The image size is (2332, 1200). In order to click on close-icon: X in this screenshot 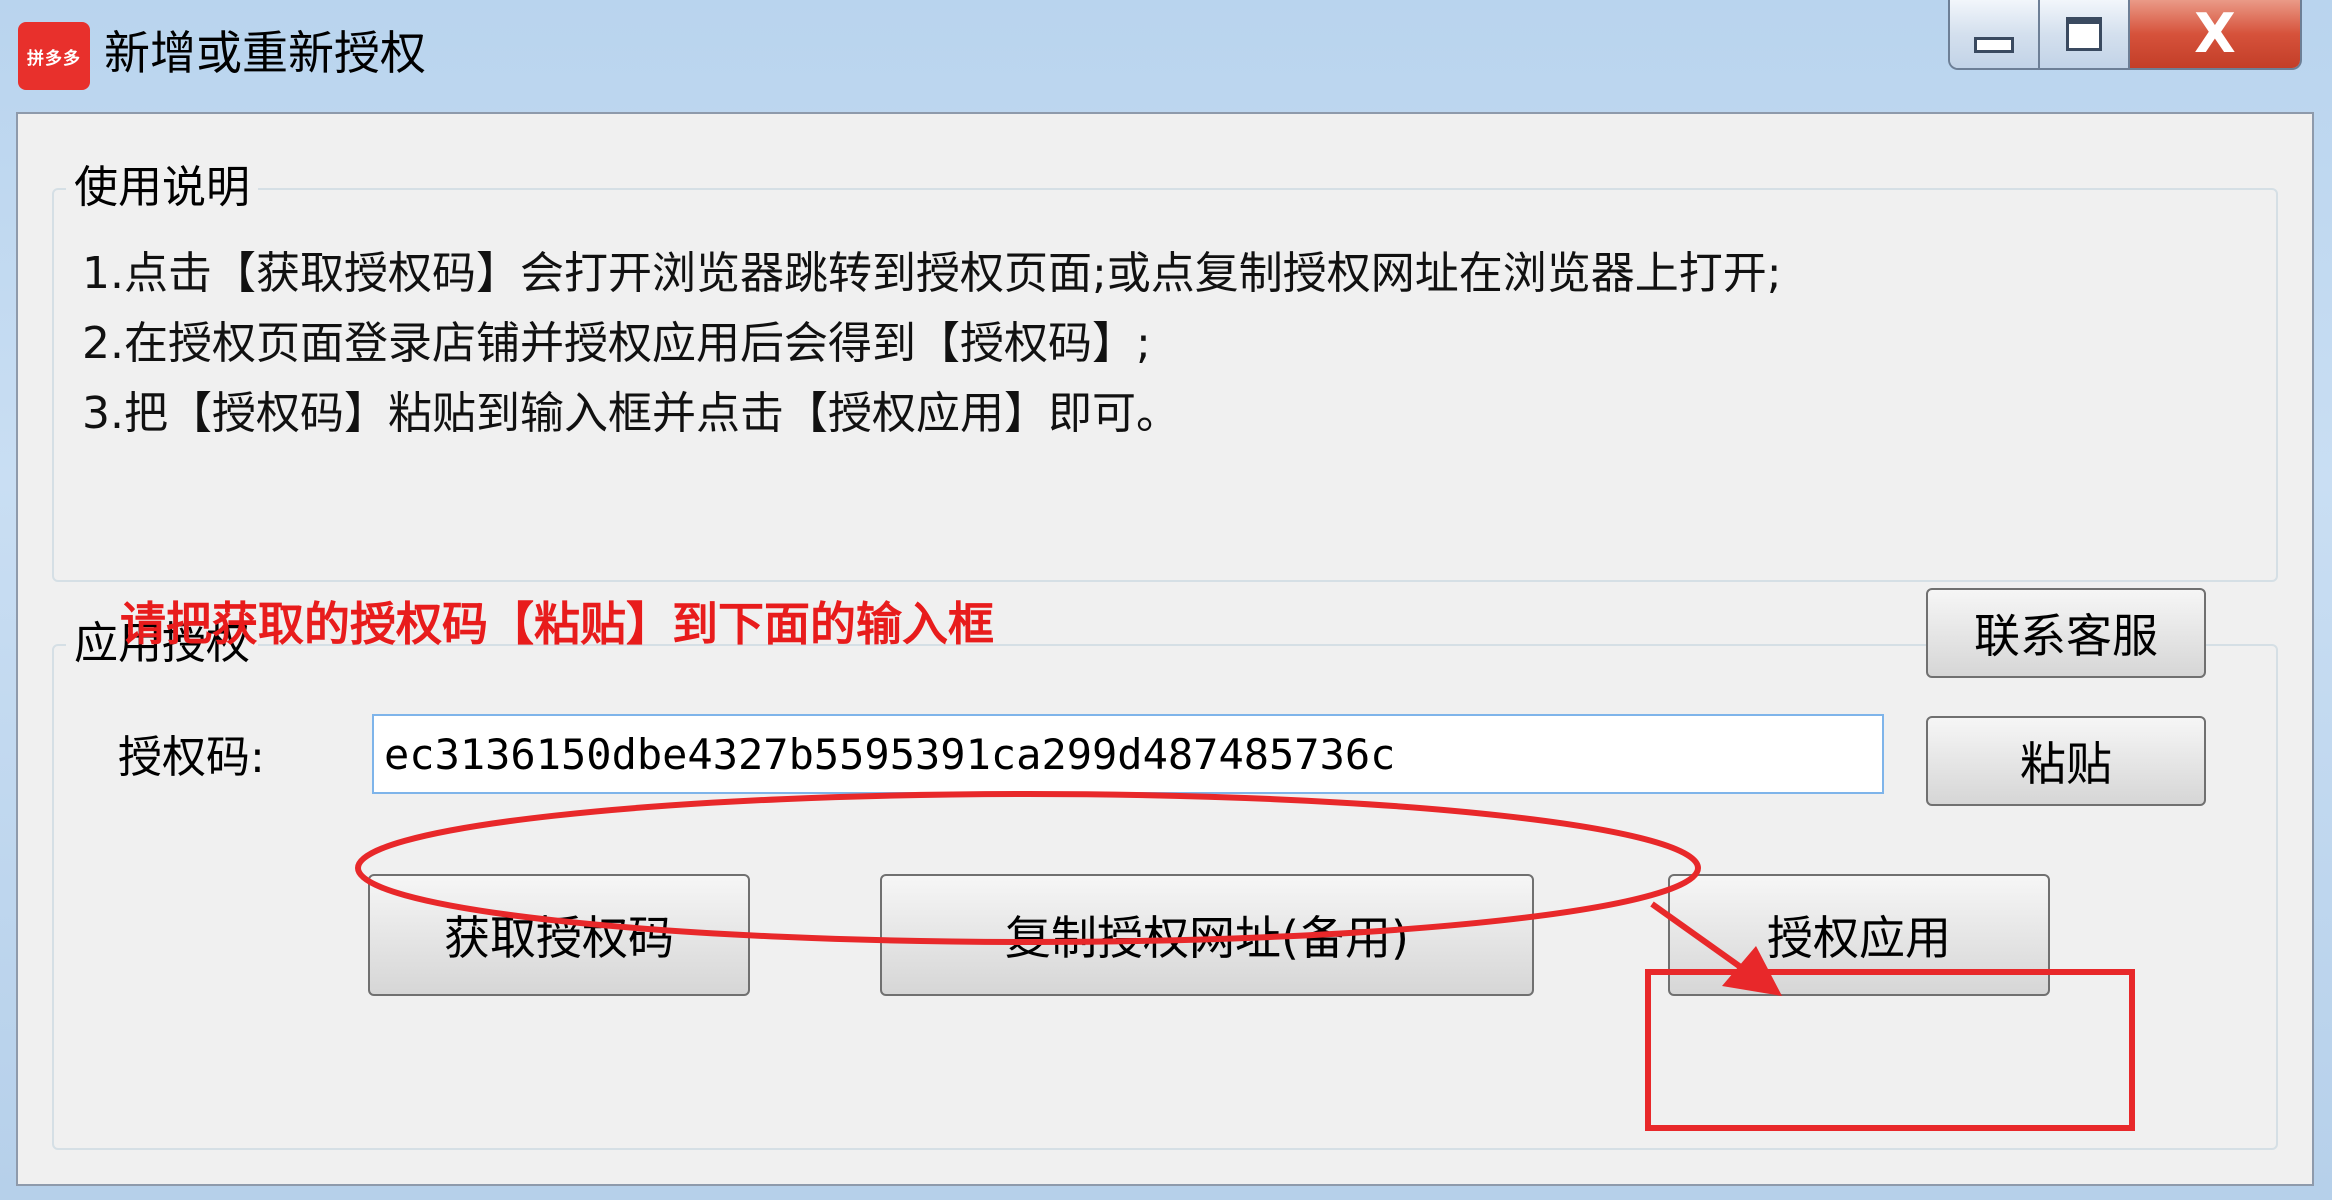, I will do `click(2215, 33)`.